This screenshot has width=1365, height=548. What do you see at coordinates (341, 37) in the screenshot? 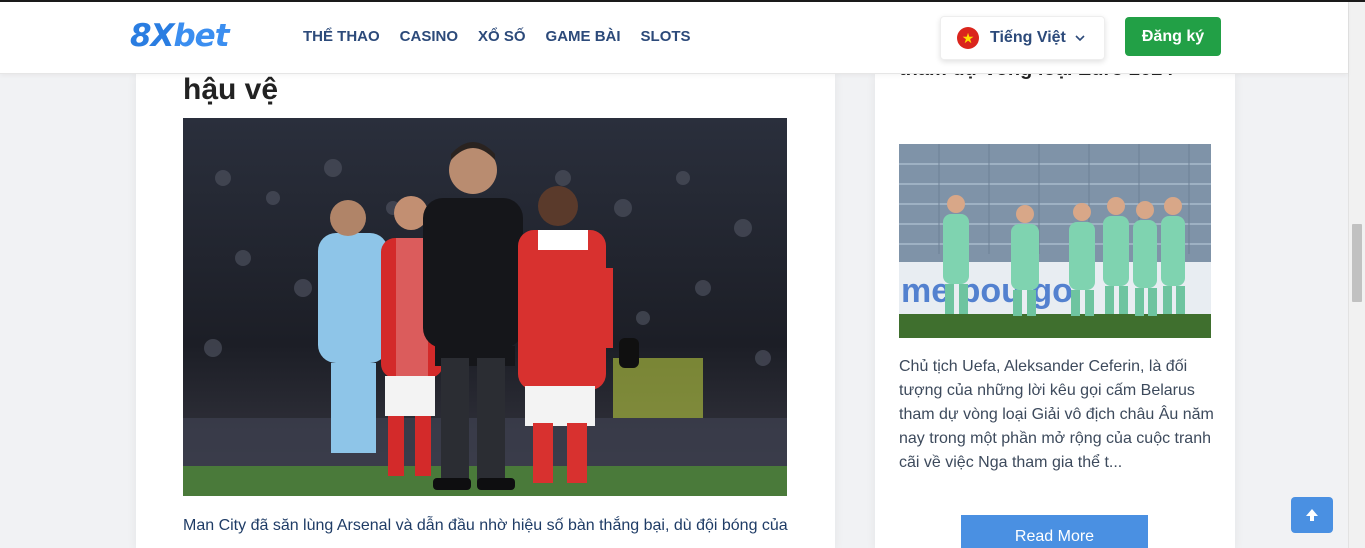
I see `nav-item-the-thao: THỂ THAO` at bounding box center [341, 37].